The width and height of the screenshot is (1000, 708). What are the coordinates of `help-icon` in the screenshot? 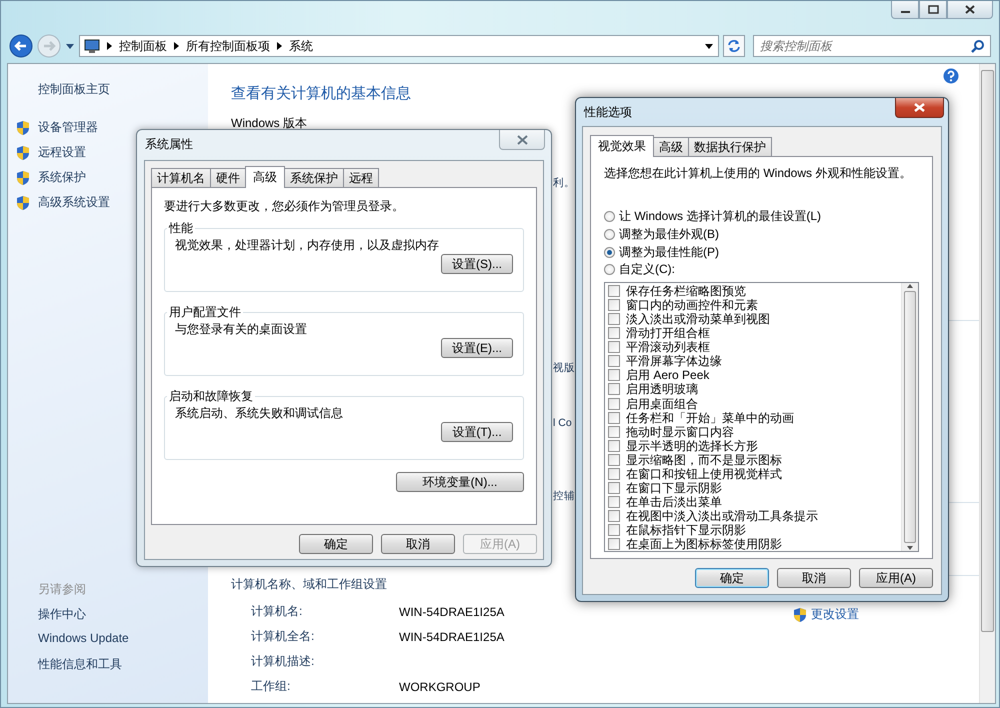 It's located at (951, 76).